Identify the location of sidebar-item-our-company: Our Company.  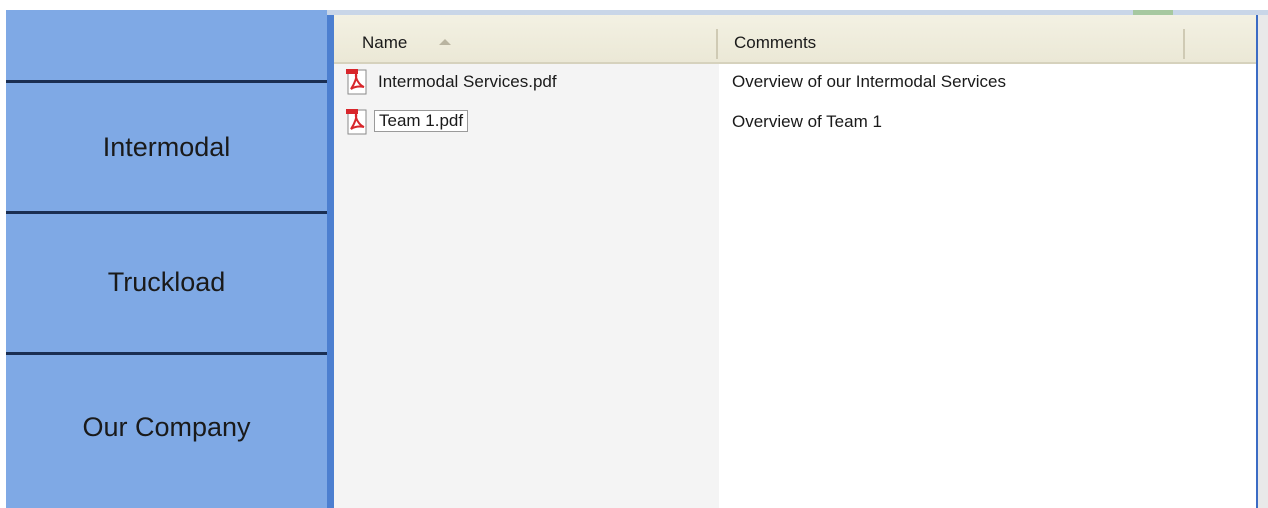
(166, 427).